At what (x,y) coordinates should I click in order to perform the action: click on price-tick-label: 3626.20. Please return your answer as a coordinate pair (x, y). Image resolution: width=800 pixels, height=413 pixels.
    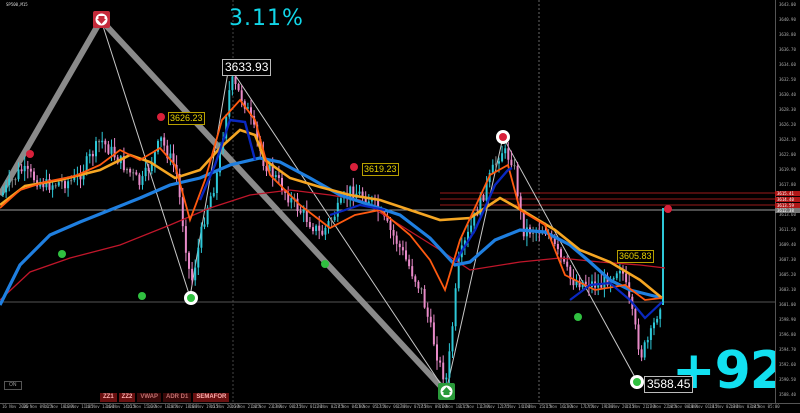
    Looking at the image, I should click on (787, 124).